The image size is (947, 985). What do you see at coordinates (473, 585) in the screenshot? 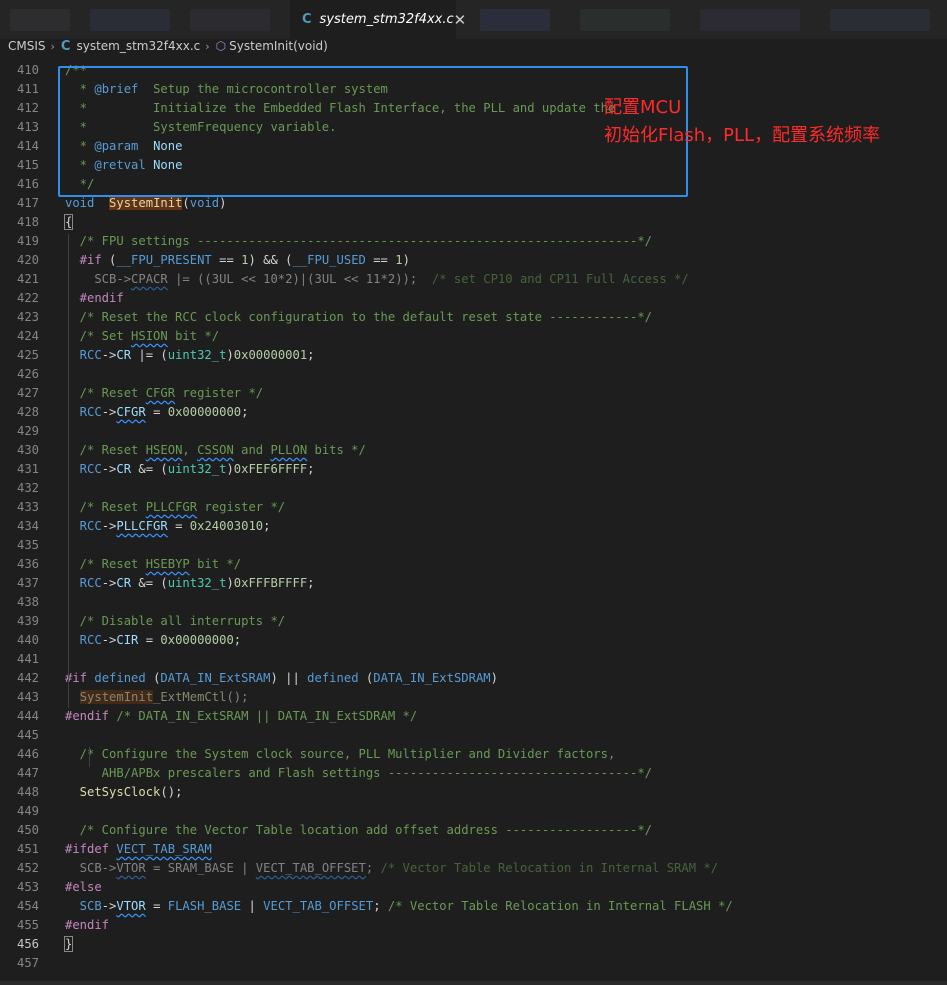
I see `code-line: 437 RCC->CR &= (uint32_t)0xFFFBFFFF;` at bounding box center [473, 585].